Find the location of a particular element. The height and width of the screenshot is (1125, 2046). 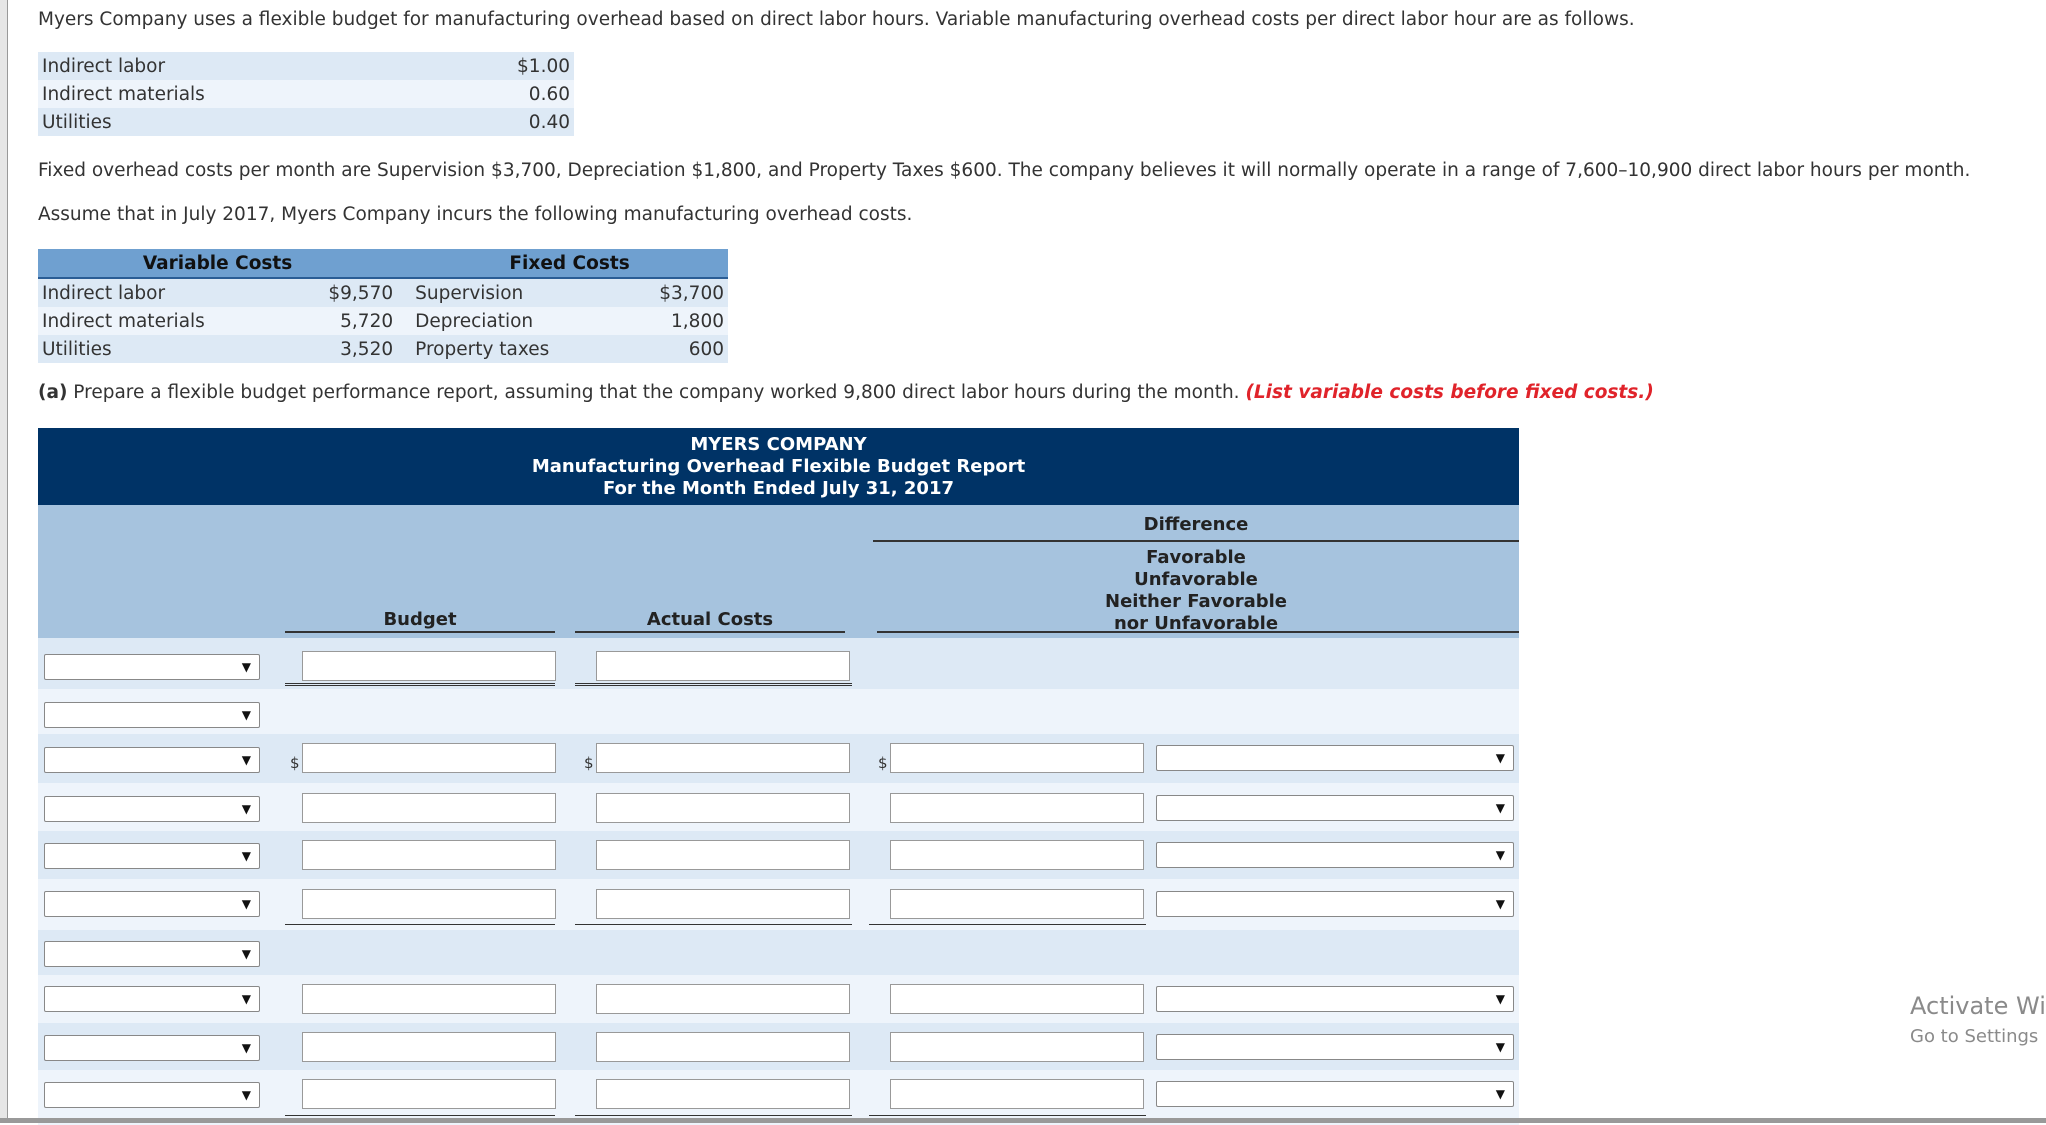

watermark-line1: Activate Wi is located at coordinates (1978, 1006).